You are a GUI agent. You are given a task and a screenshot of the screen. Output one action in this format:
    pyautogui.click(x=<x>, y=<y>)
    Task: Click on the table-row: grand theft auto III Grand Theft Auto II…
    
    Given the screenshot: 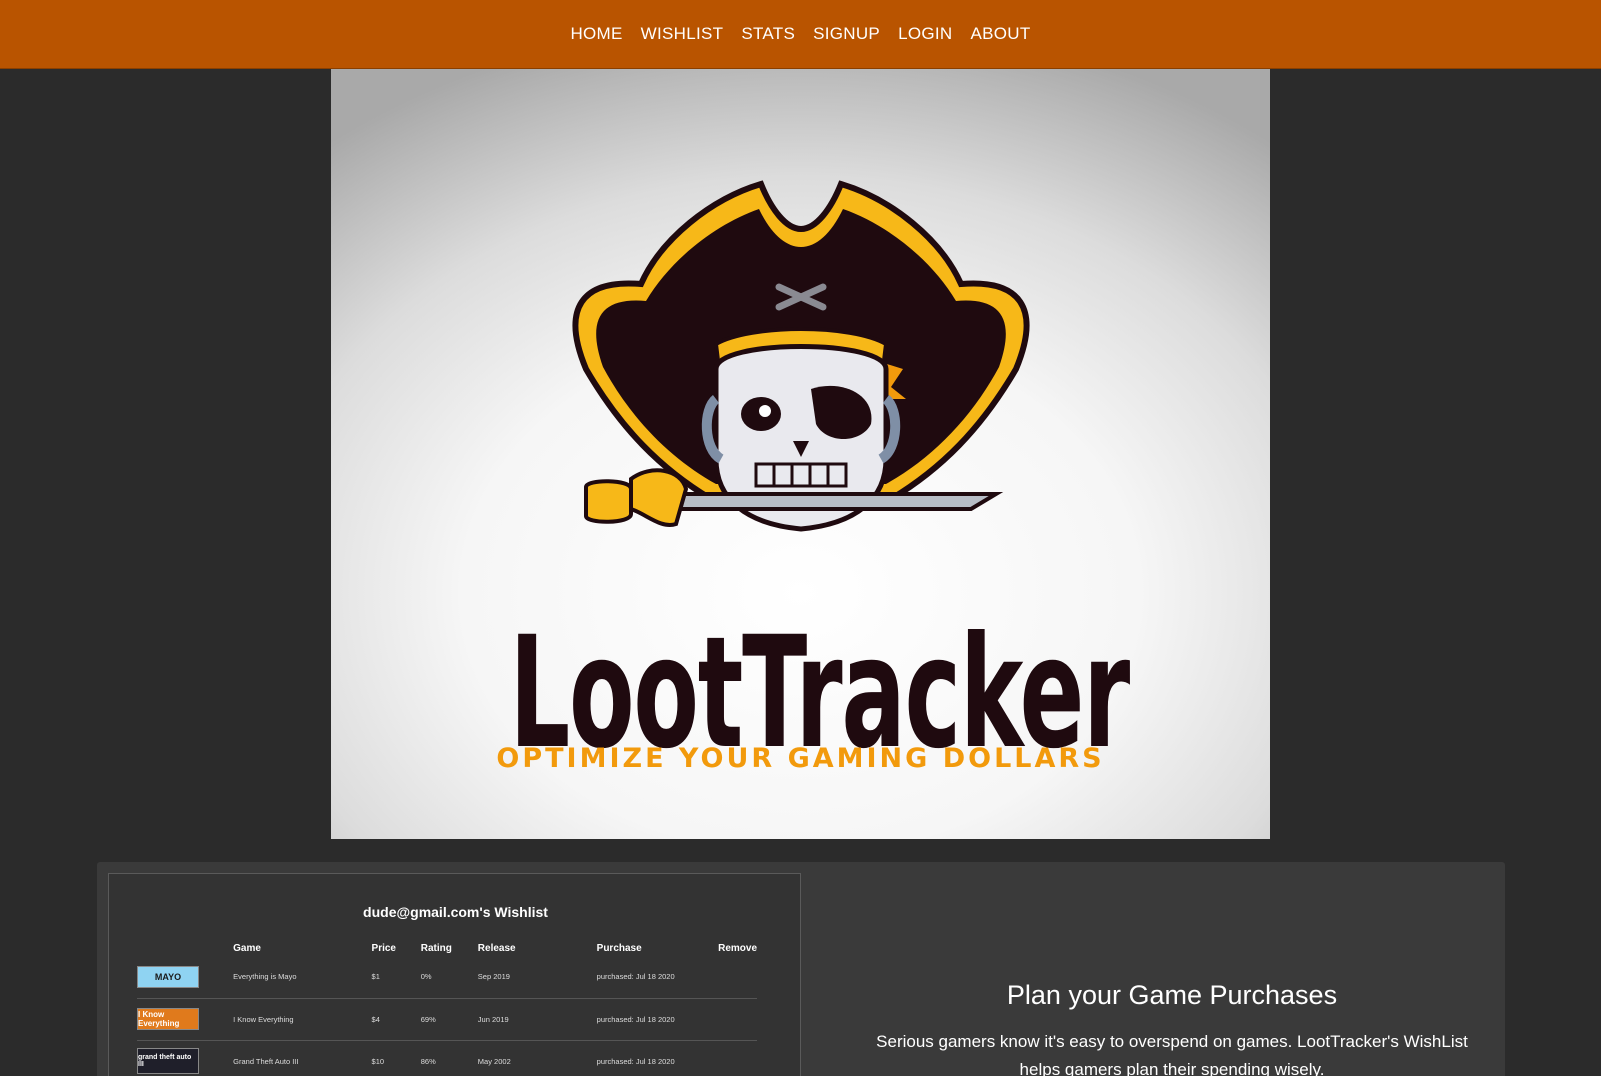 What is the action you would take?
    pyautogui.click(x=447, y=1058)
    